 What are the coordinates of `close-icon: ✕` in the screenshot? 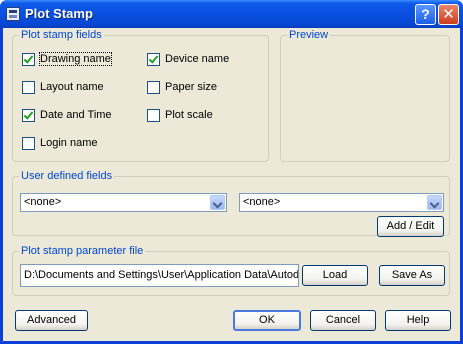 It's located at (448, 14).